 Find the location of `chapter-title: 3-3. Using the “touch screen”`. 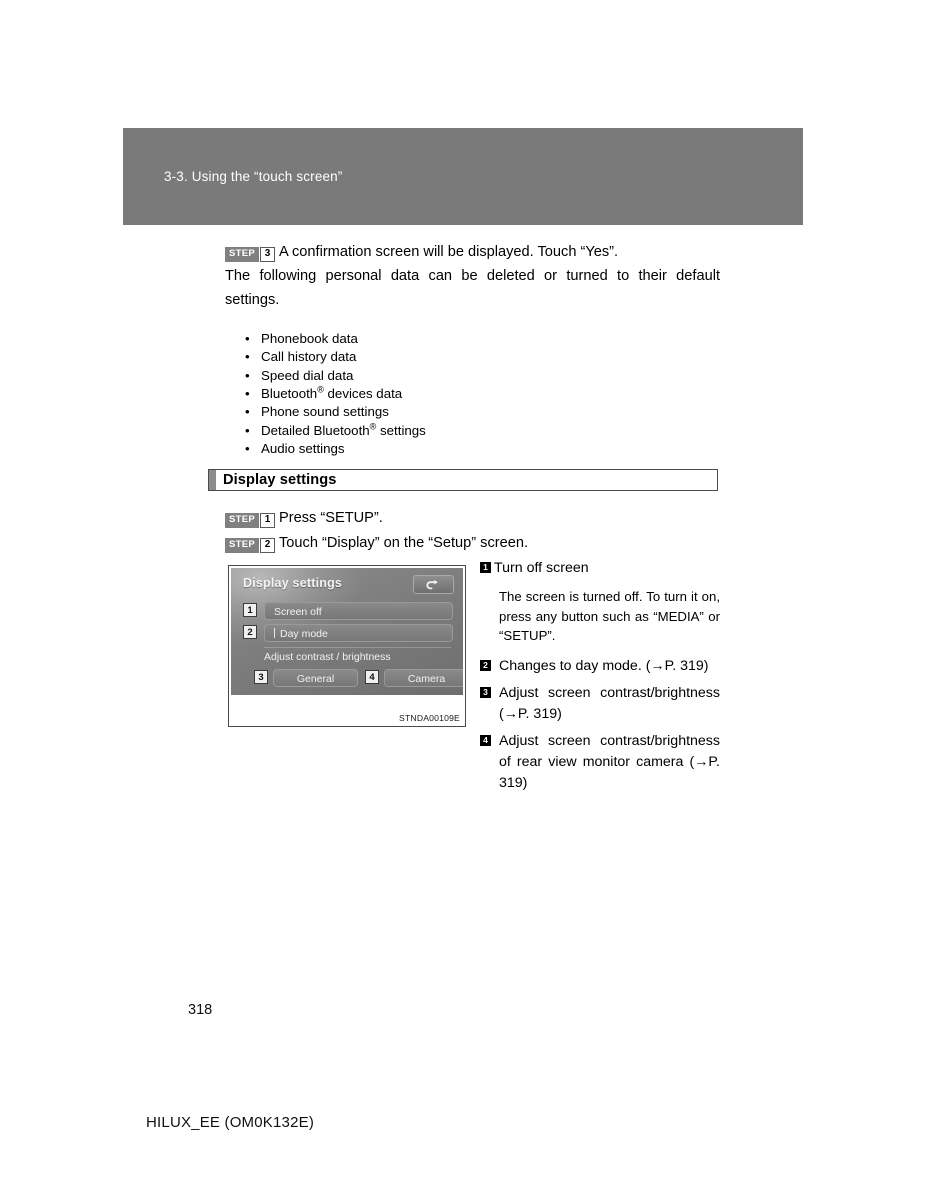

chapter-title: 3-3. Using the “touch screen” is located at coordinates (253, 176).